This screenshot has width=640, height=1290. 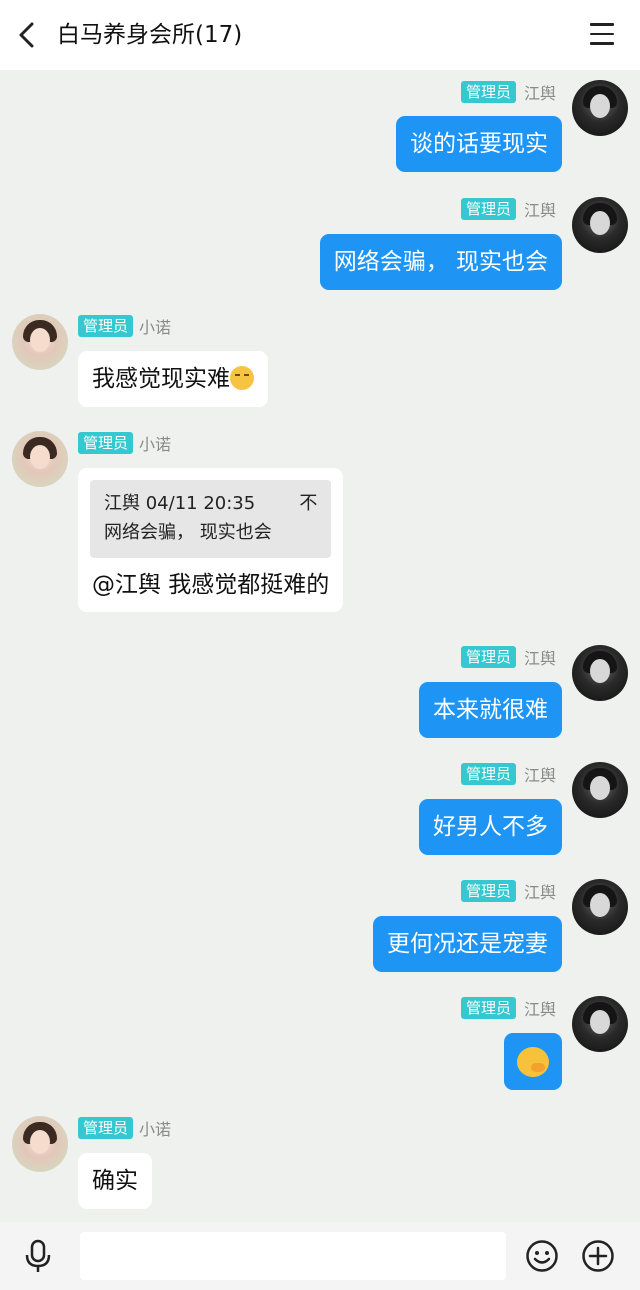 I want to click on reply-message-bubble: 江舆 04/11 20:35 不 网络会骗， 现实也会 @江舆 我感觉都挺难的, so click(x=211, y=540).